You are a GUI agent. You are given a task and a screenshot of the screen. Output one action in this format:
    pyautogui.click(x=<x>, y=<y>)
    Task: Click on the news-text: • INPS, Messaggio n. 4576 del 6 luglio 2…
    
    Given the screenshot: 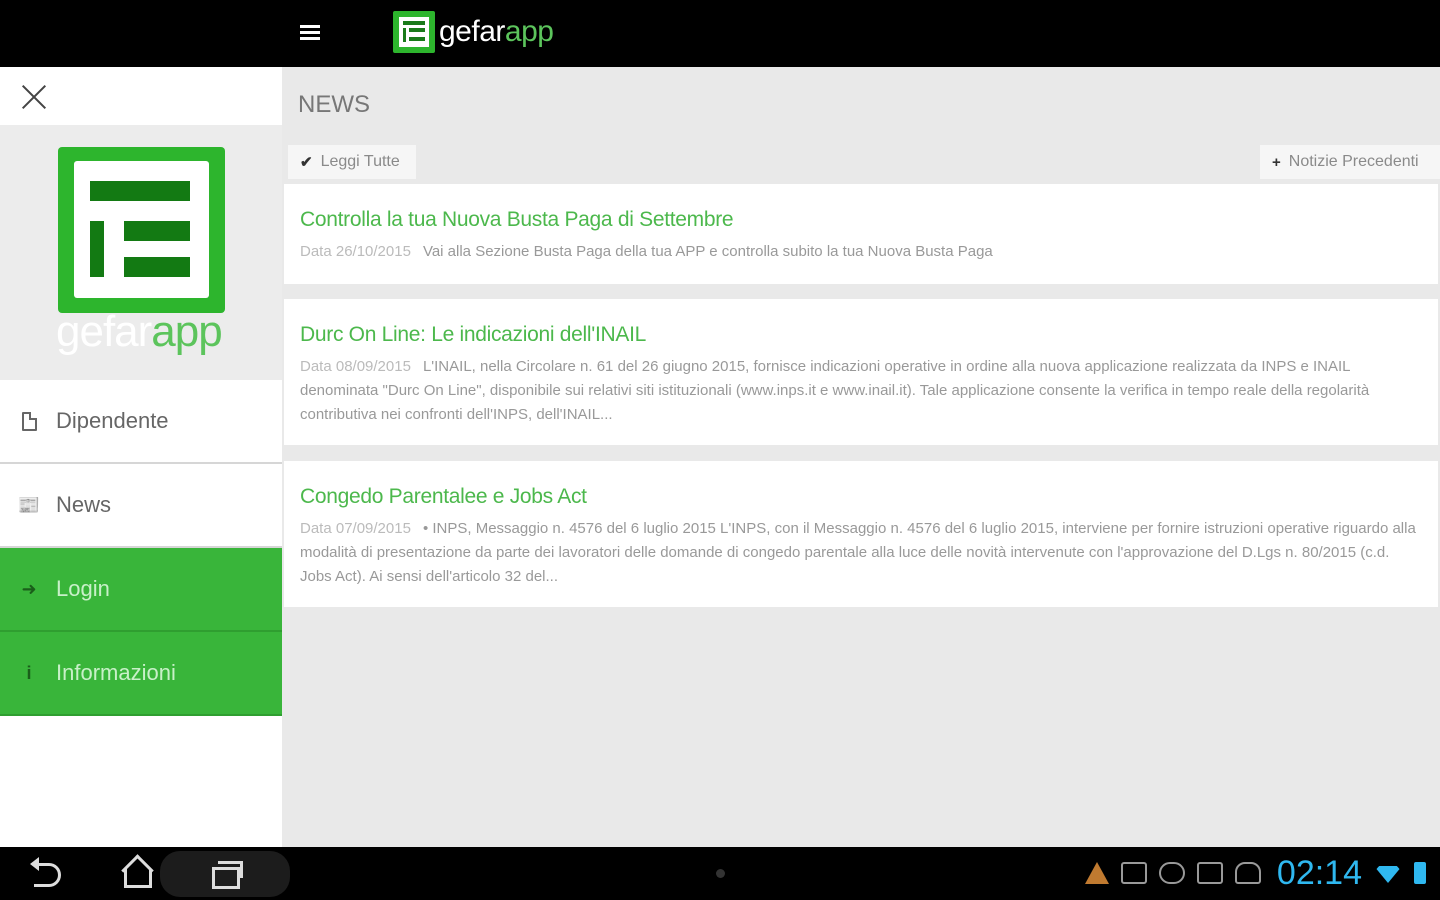 What is the action you would take?
    pyautogui.click(x=858, y=552)
    